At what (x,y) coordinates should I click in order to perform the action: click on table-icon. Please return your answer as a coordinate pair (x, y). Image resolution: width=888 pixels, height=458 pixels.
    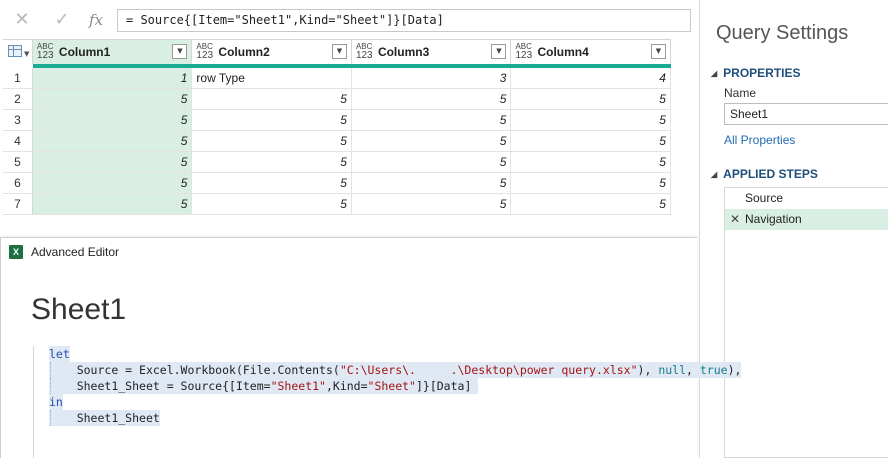
    Looking at the image, I should click on (15, 51).